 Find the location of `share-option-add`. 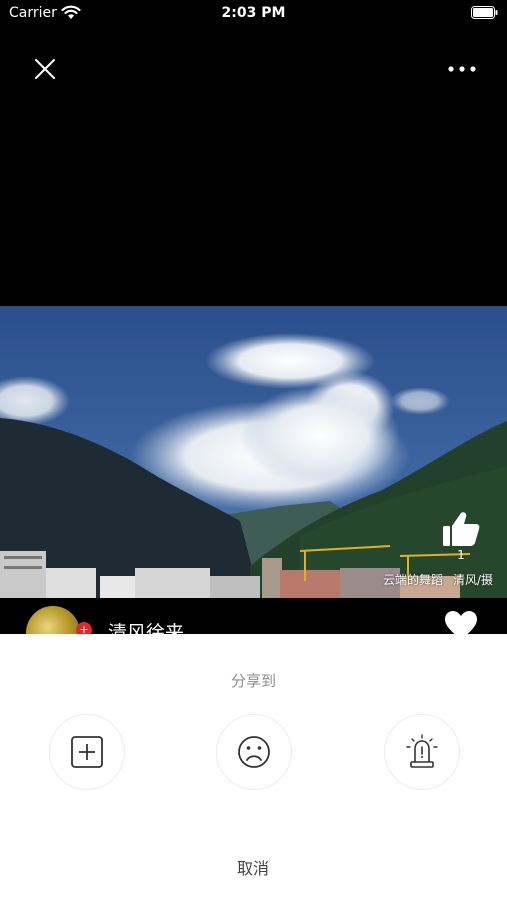

share-option-add is located at coordinates (87, 752).